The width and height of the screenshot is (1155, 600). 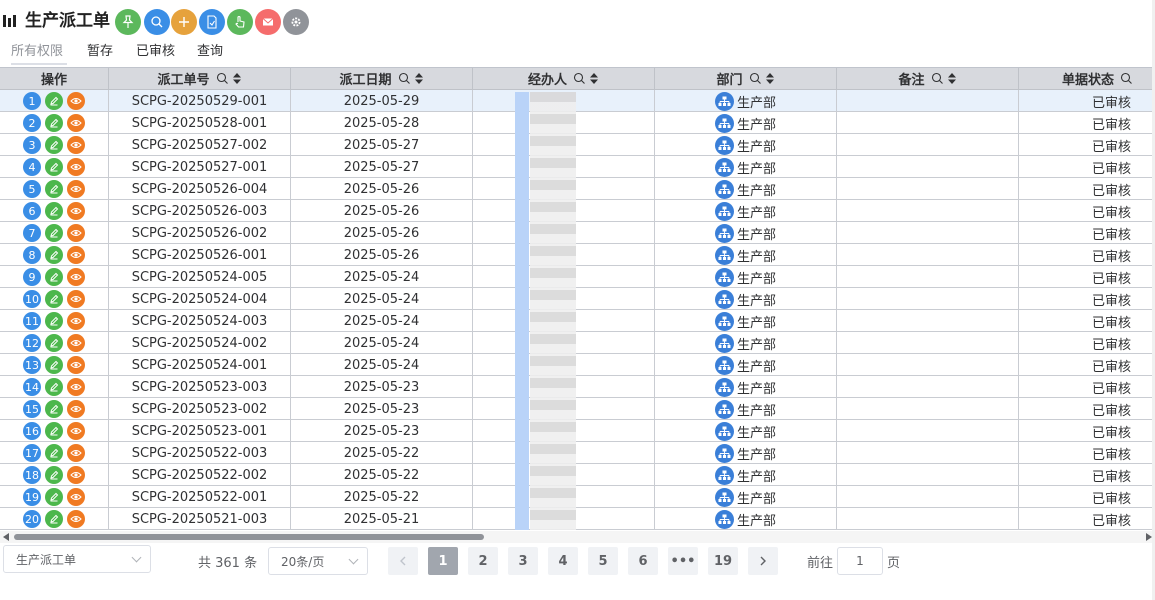 I want to click on page-size-select: 20条/页, so click(x=318, y=561).